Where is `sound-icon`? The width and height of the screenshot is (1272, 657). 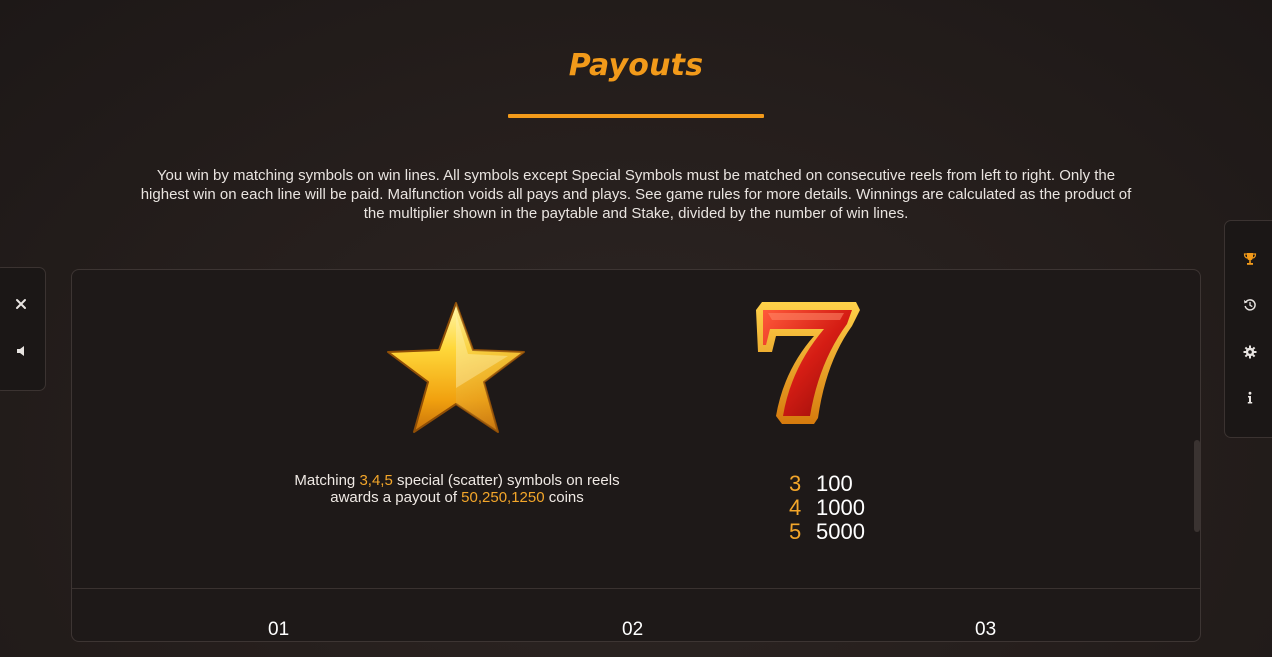
sound-icon is located at coordinates (20, 351).